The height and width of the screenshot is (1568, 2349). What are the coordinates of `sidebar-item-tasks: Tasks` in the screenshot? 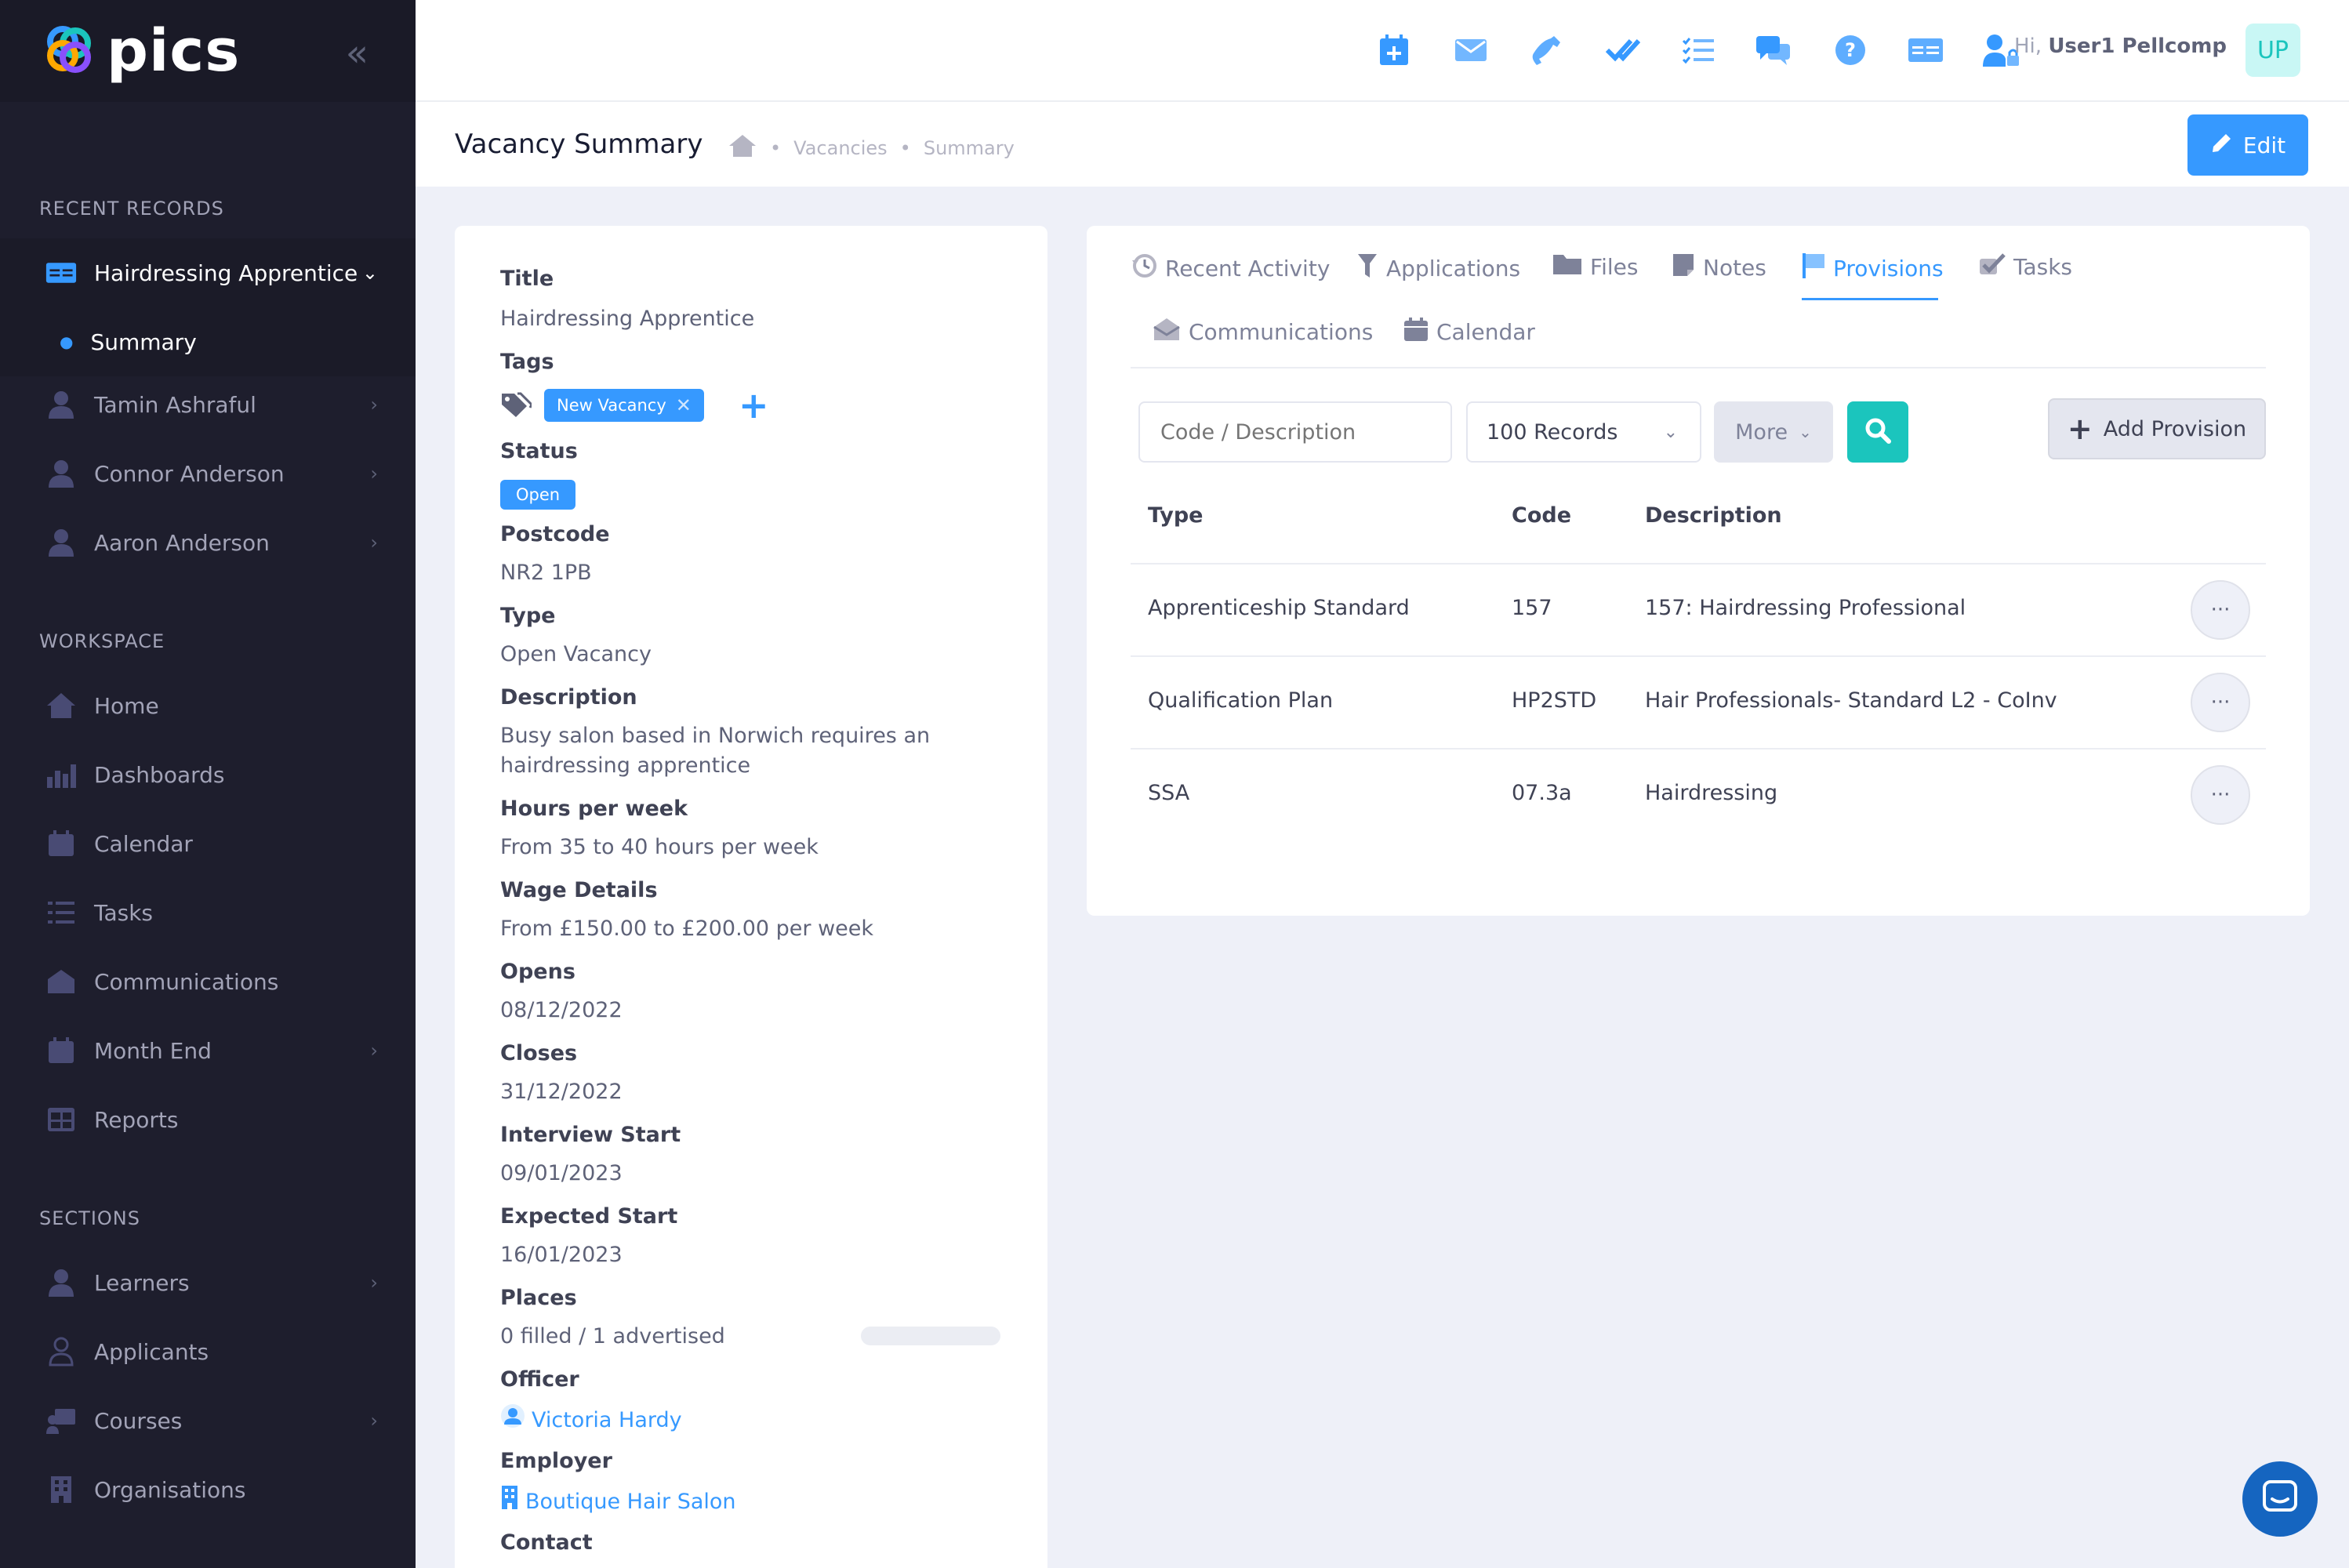 It's located at (208, 913).